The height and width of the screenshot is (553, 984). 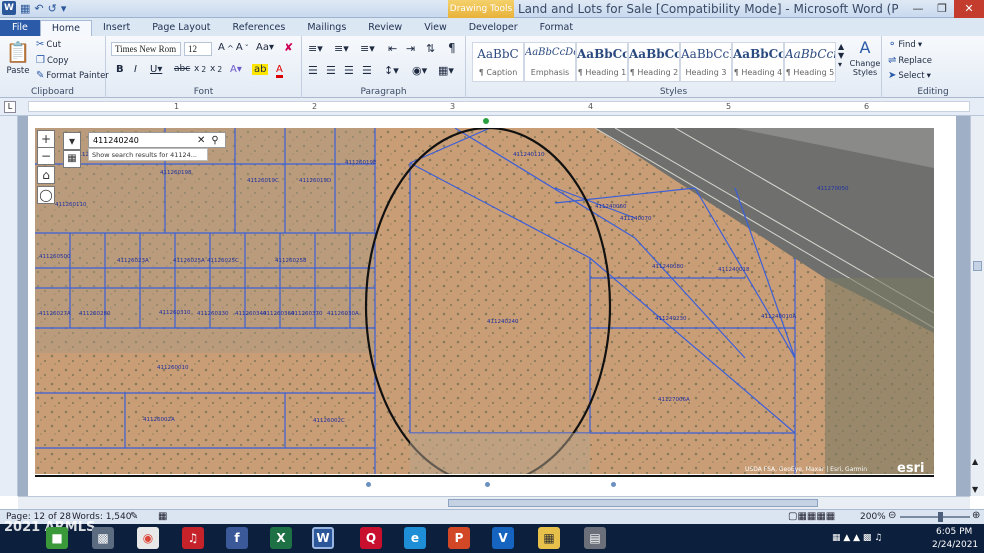 What do you see at coordinates (935, 517) in the screenshot?
I see `zoom-slider` at bounding box center [935, 517].